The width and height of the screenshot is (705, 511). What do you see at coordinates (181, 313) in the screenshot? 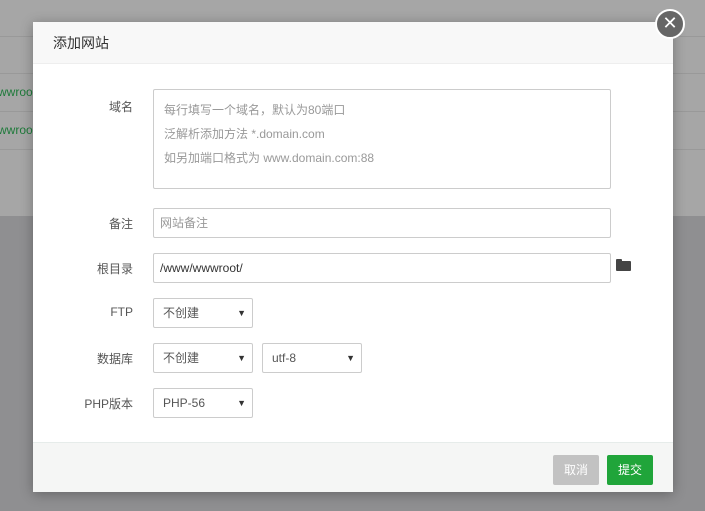
I see `ftp-selected: 不创建` at bounding box center [181, 313].